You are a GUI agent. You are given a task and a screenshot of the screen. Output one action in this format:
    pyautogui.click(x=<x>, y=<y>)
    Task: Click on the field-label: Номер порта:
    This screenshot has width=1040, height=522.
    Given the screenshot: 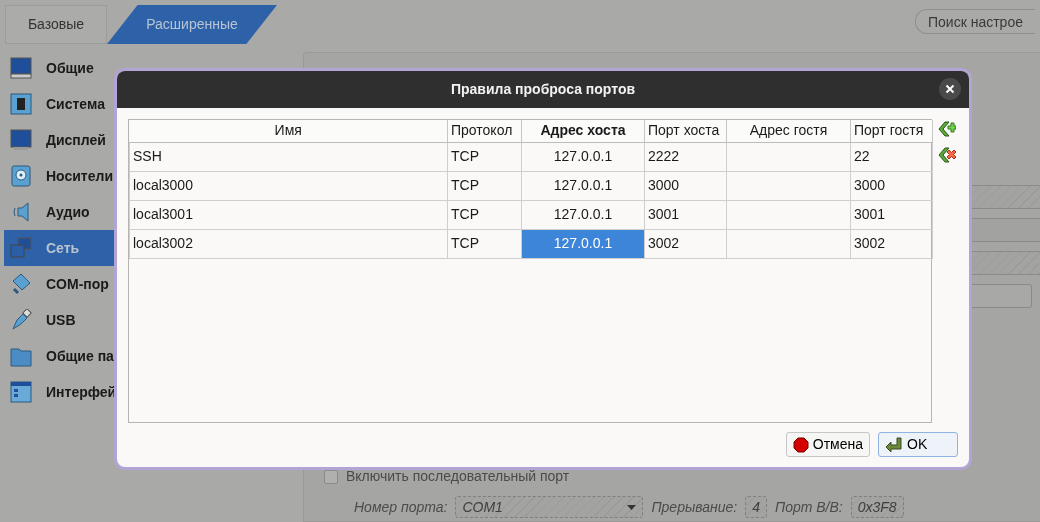 What is the action you would take?
    pyautogui.click(x=401, y=507)
    